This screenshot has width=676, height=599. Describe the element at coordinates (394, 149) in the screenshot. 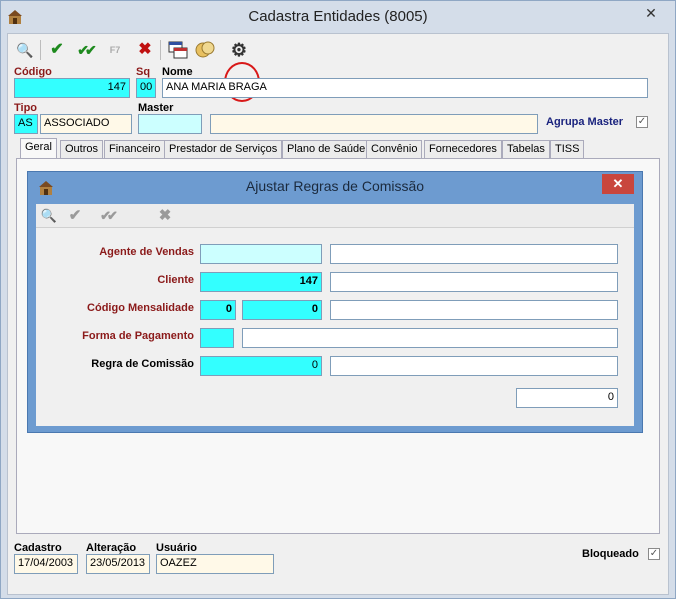

I see `tab-convenio: Convênio` at that location.